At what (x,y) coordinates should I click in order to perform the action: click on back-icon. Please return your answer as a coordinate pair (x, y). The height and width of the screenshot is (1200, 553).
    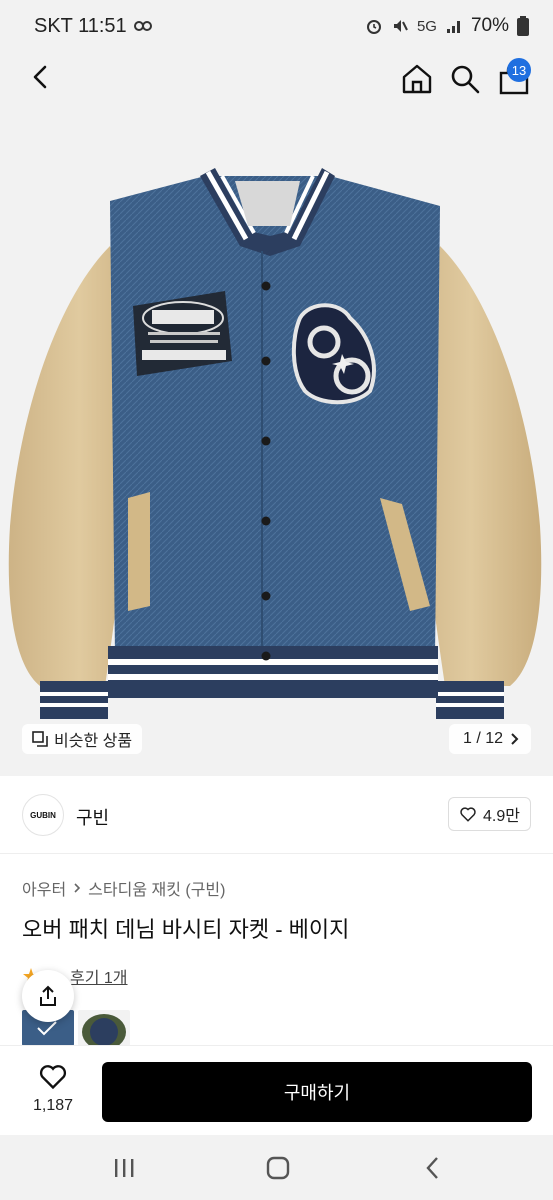
    Looking at the image, I should click on (41, 77).